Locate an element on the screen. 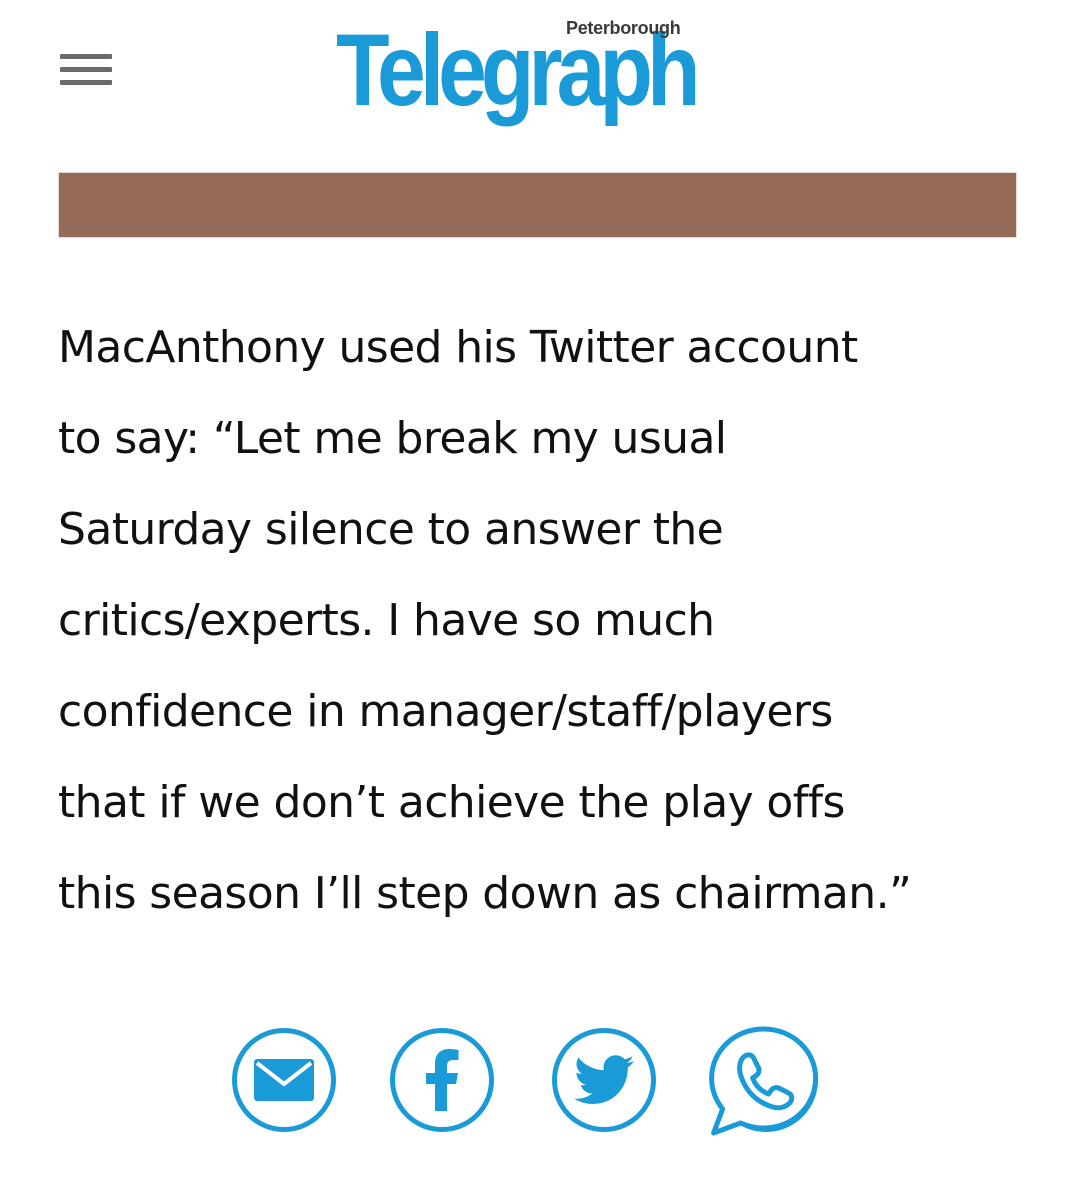  paragraph-line: to say: “Let me break my usual is located at coordinates (392, 438).